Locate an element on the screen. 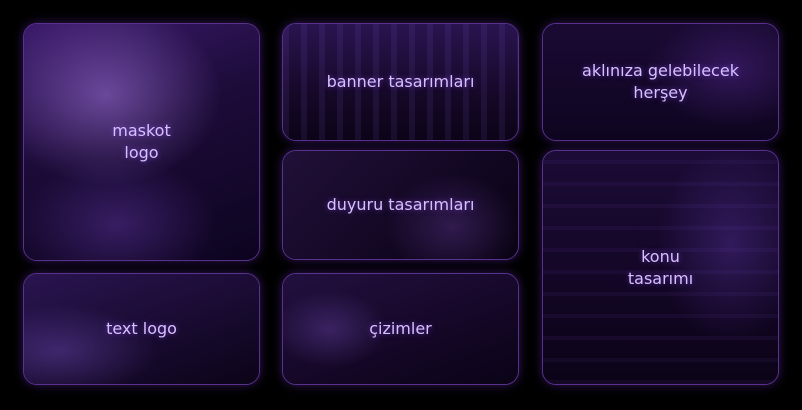  tile-announcement-designs: duyuru tasarımları is located at coordinates (400, 205).